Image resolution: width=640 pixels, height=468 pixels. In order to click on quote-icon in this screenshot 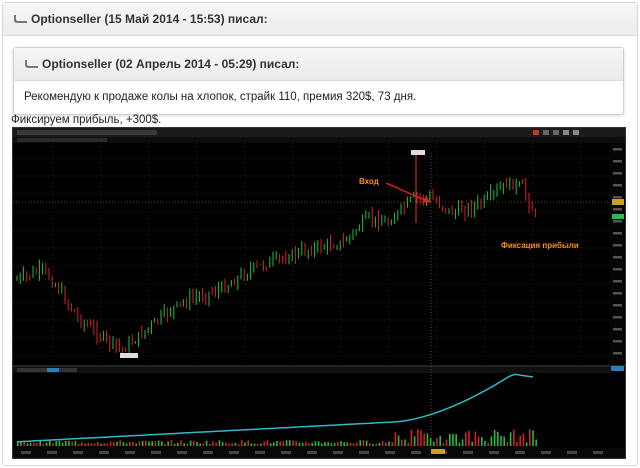, I will do `click(20, 19)`.